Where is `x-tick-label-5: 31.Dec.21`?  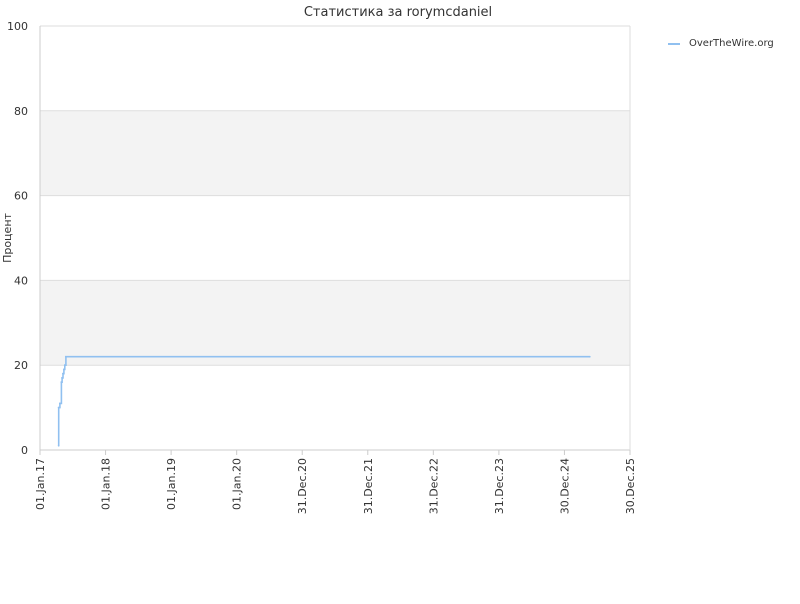
x-tick-label-5: 31.Dec.21 is located at coordinates (368, 486).